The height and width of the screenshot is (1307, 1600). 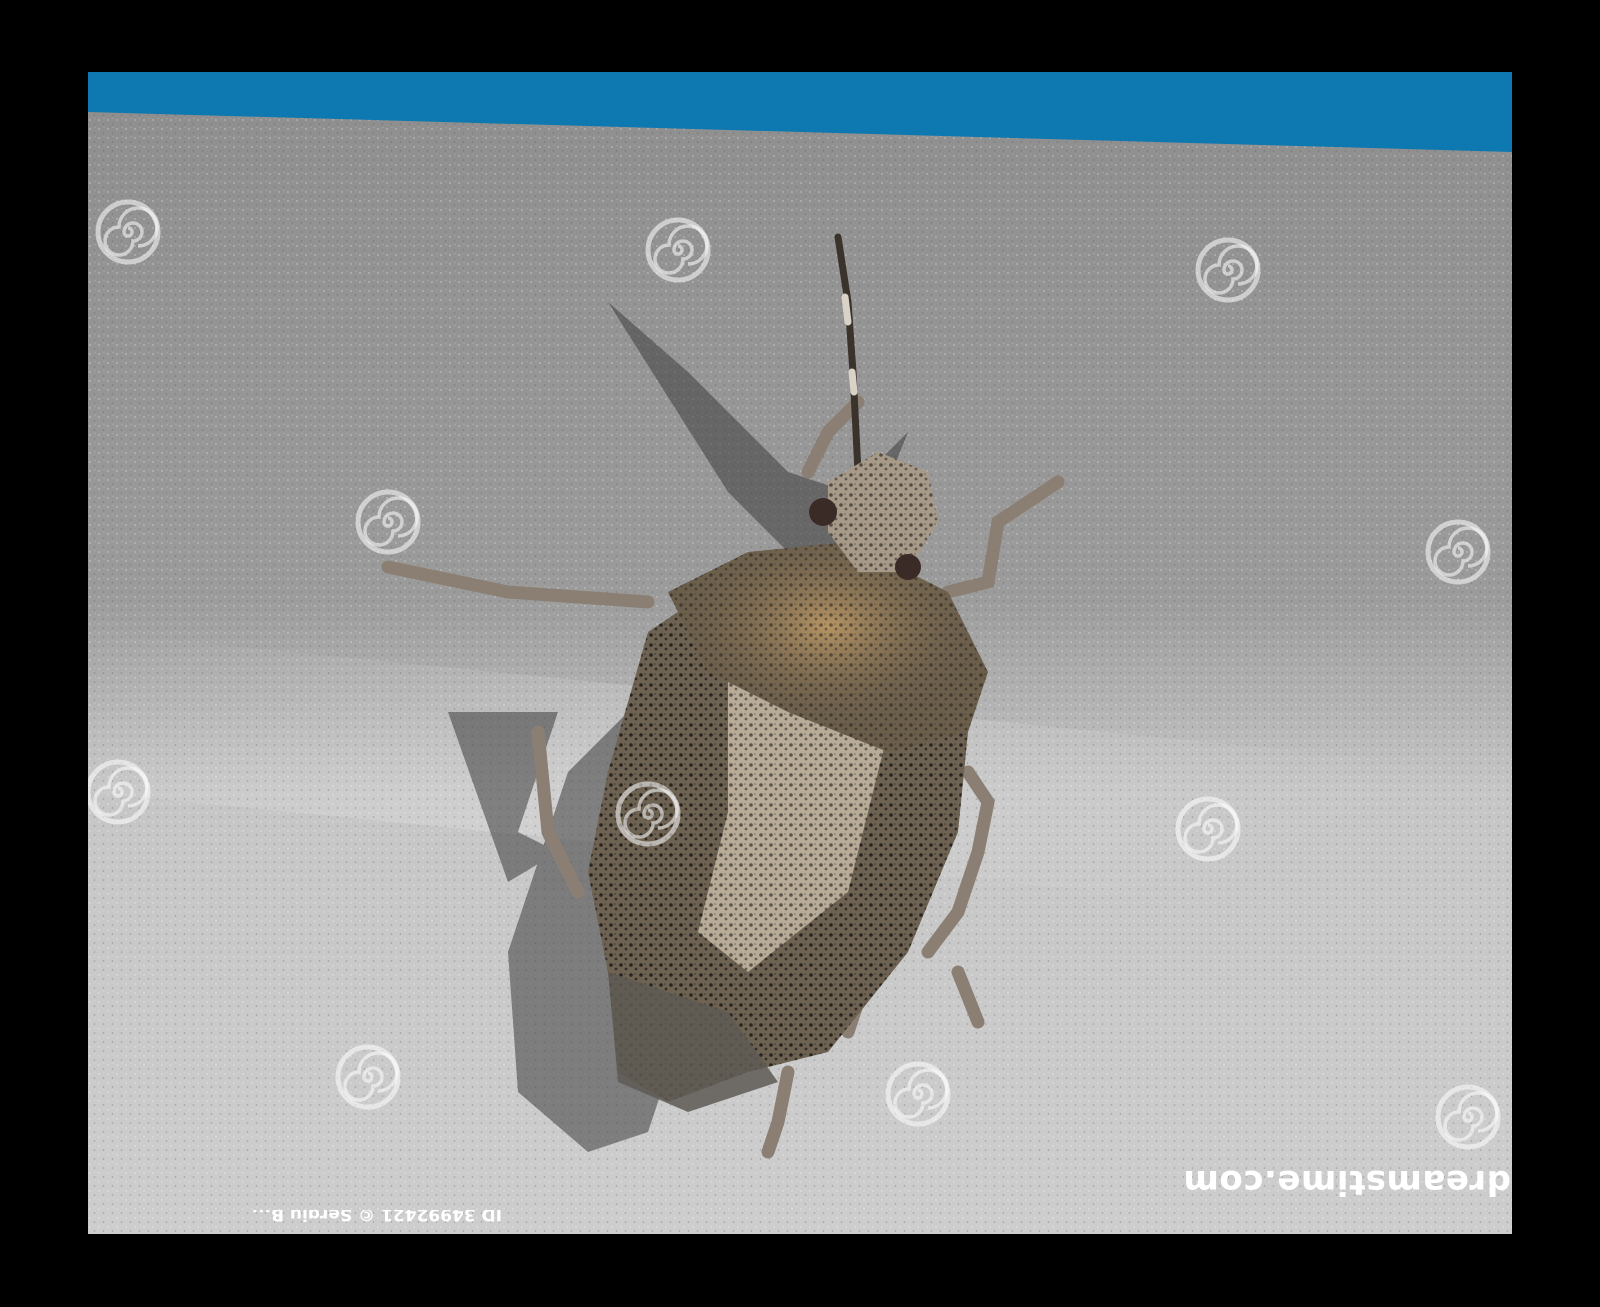 I want to click on bug-eye-right, so click(x=908, y=567).